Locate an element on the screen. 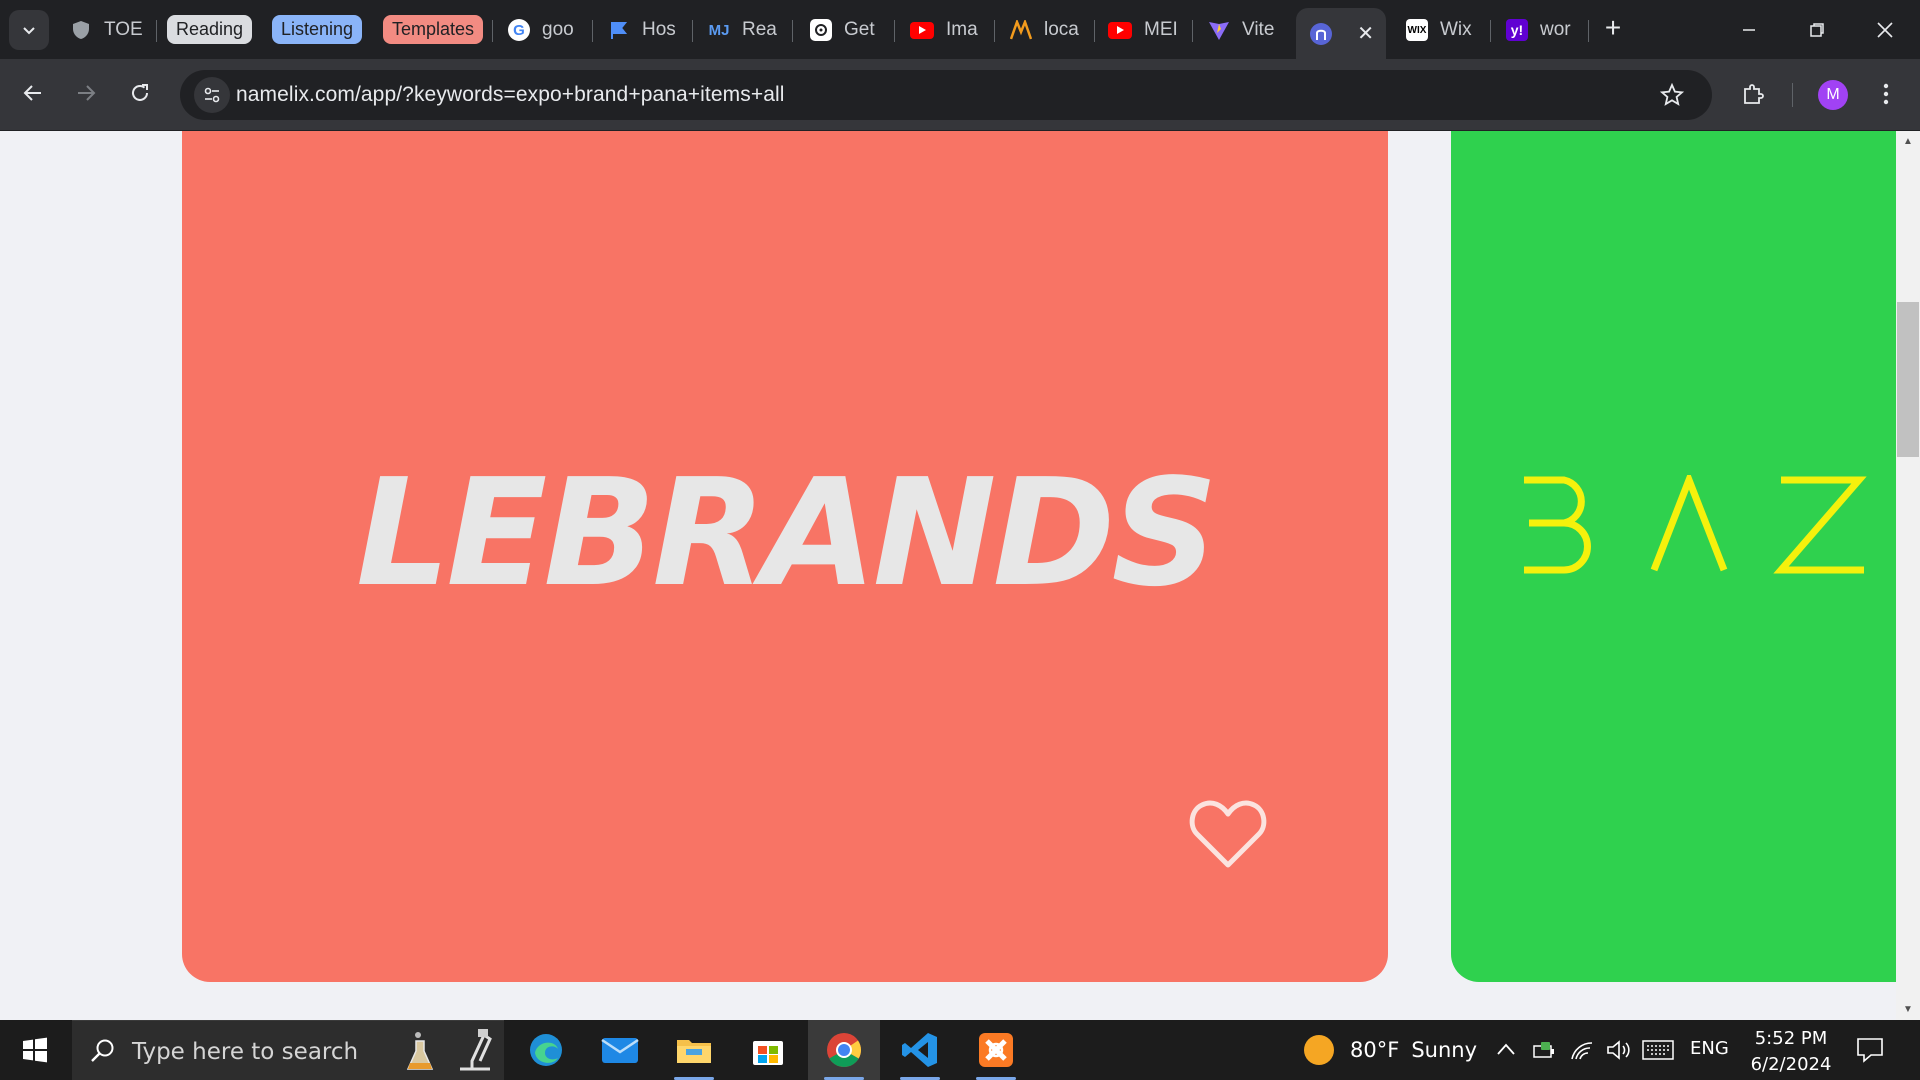  taskbar-edge is located at coordinates (546, 1050).